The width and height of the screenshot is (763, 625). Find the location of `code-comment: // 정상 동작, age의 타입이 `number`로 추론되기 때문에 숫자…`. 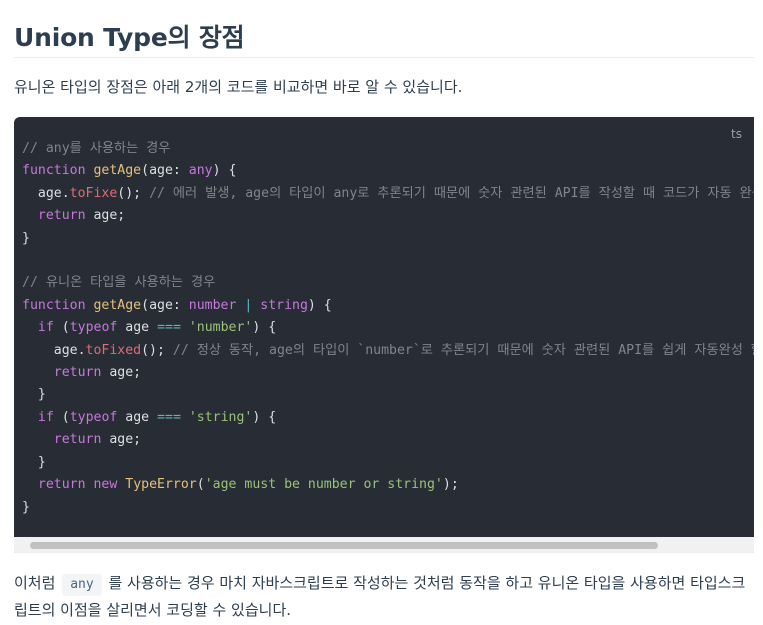

code-comment: // 정상 동작, age의 타입이 `number`로 추론되기 때문에 숫자… is located at coordinates (463, 350).